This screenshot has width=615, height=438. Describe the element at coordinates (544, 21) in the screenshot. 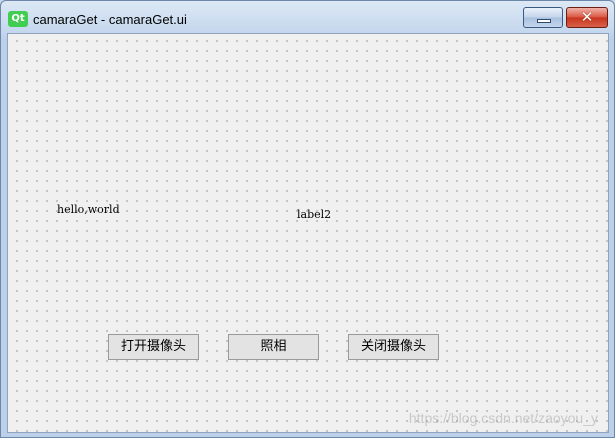

I see `minimize-icon` at that location.